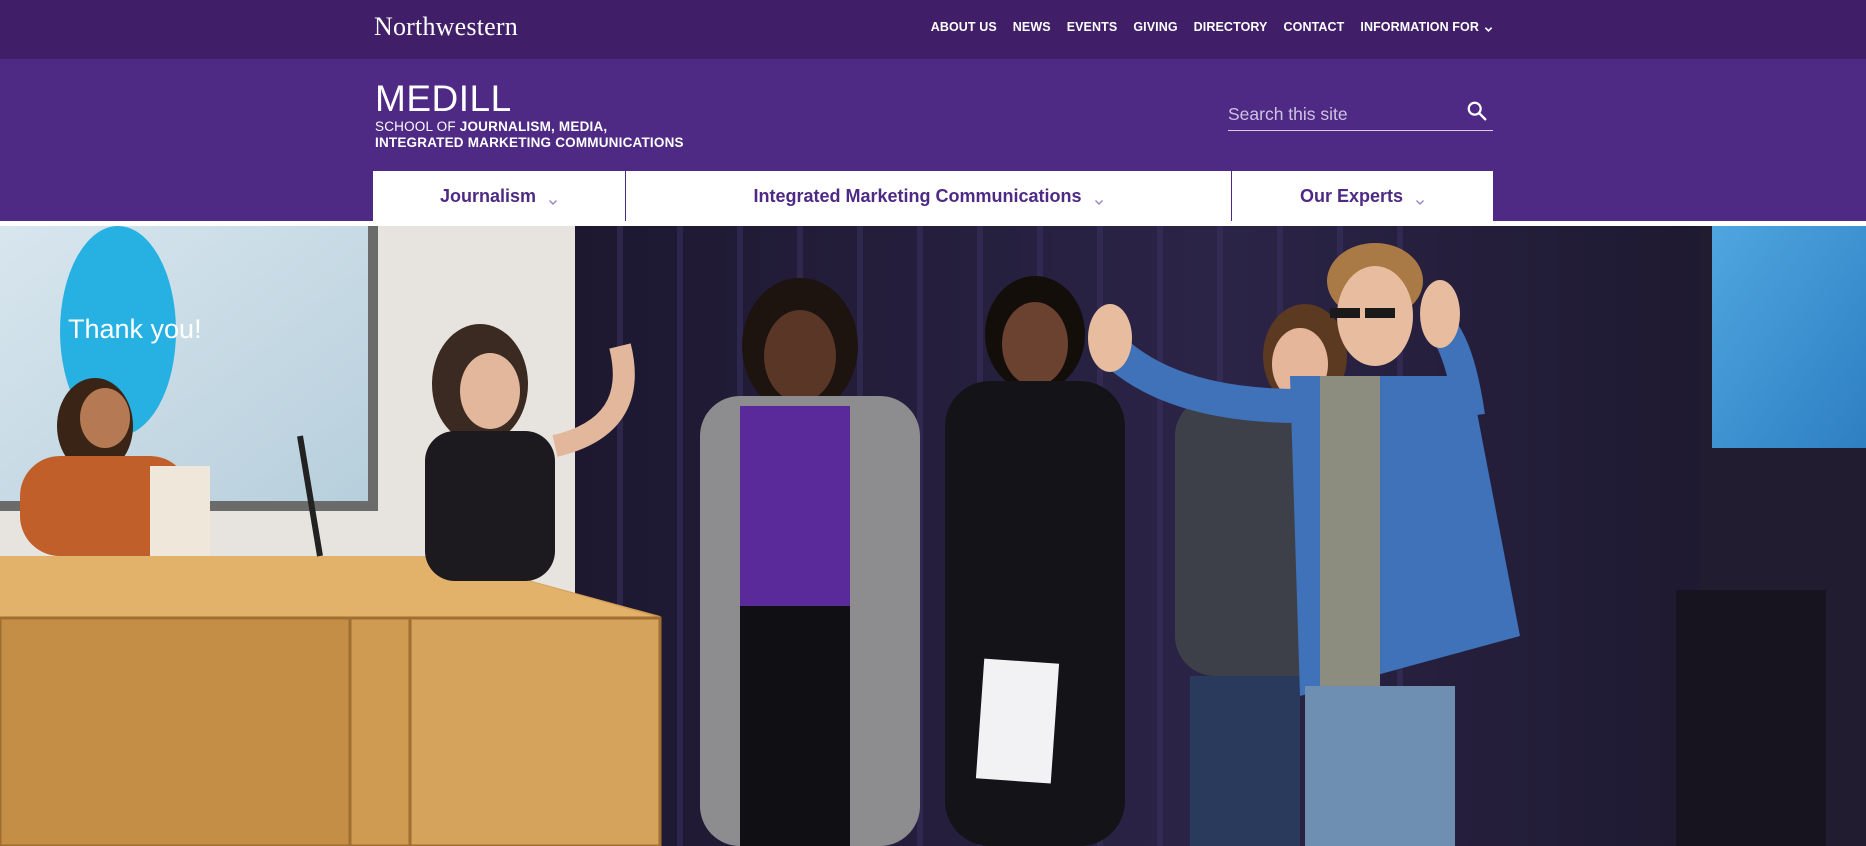  I want to click on nav-link-information-for: INFORMATION FOR, so click(1426, 27).